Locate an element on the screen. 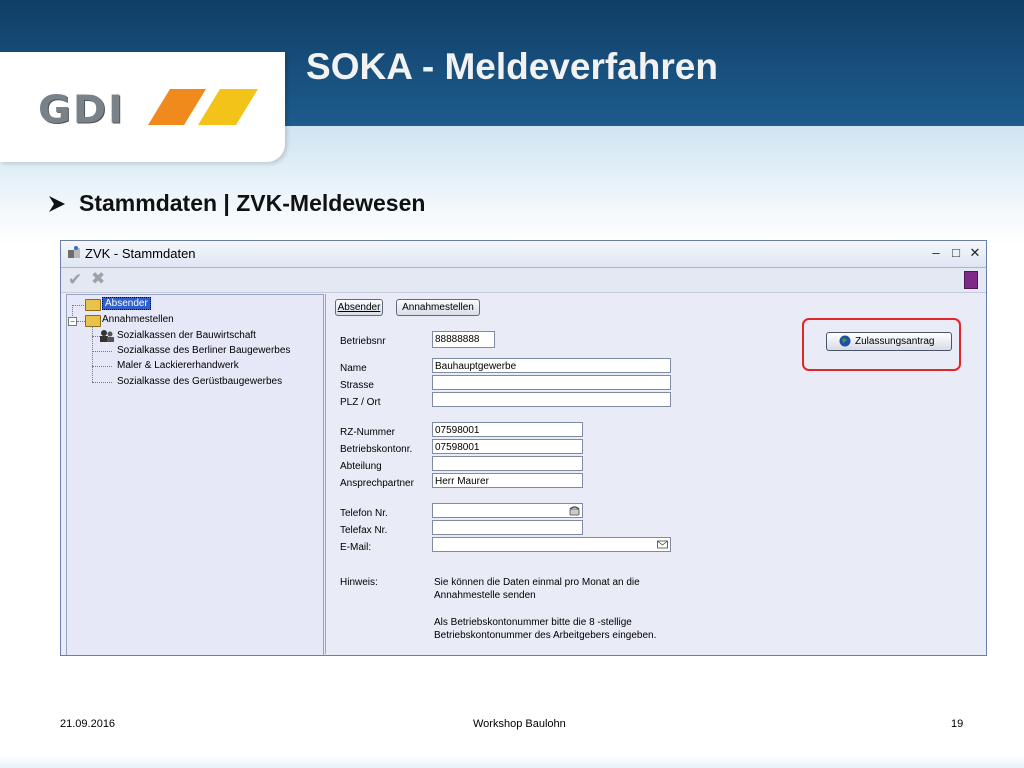 The image size is (1024, 768). slide-title: SOKA - Meldeverfahren is located at coordinates (512, 66).